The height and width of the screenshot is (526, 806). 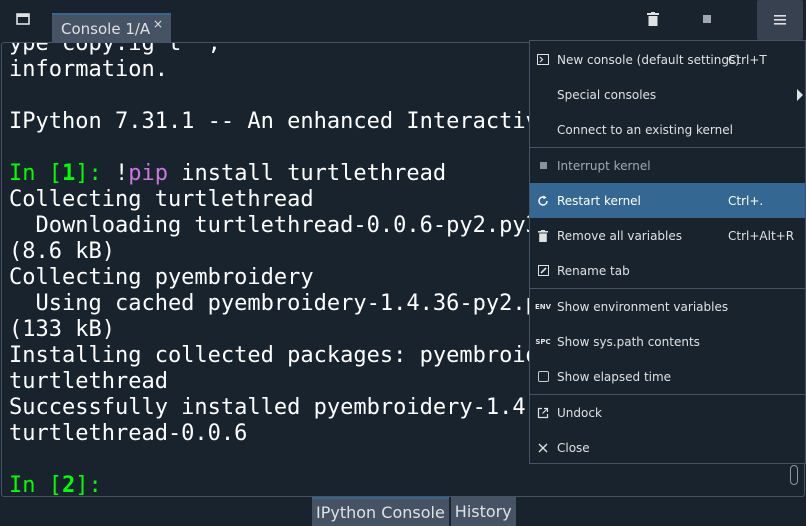 What do you see at coordinates (228, 173) in the screenshot?
I see `input-prompt-1: In [1]: !pip install turtlethread` at bounding box center [228, 173].